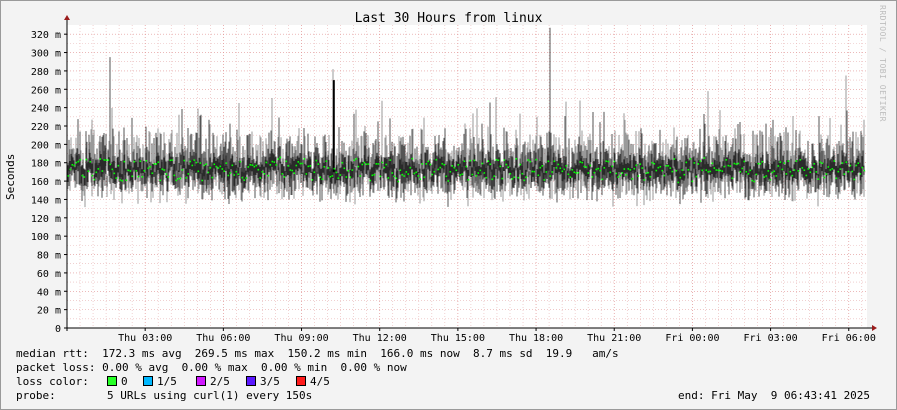  I want to click on x-axis-arrow, so click(874, 328).